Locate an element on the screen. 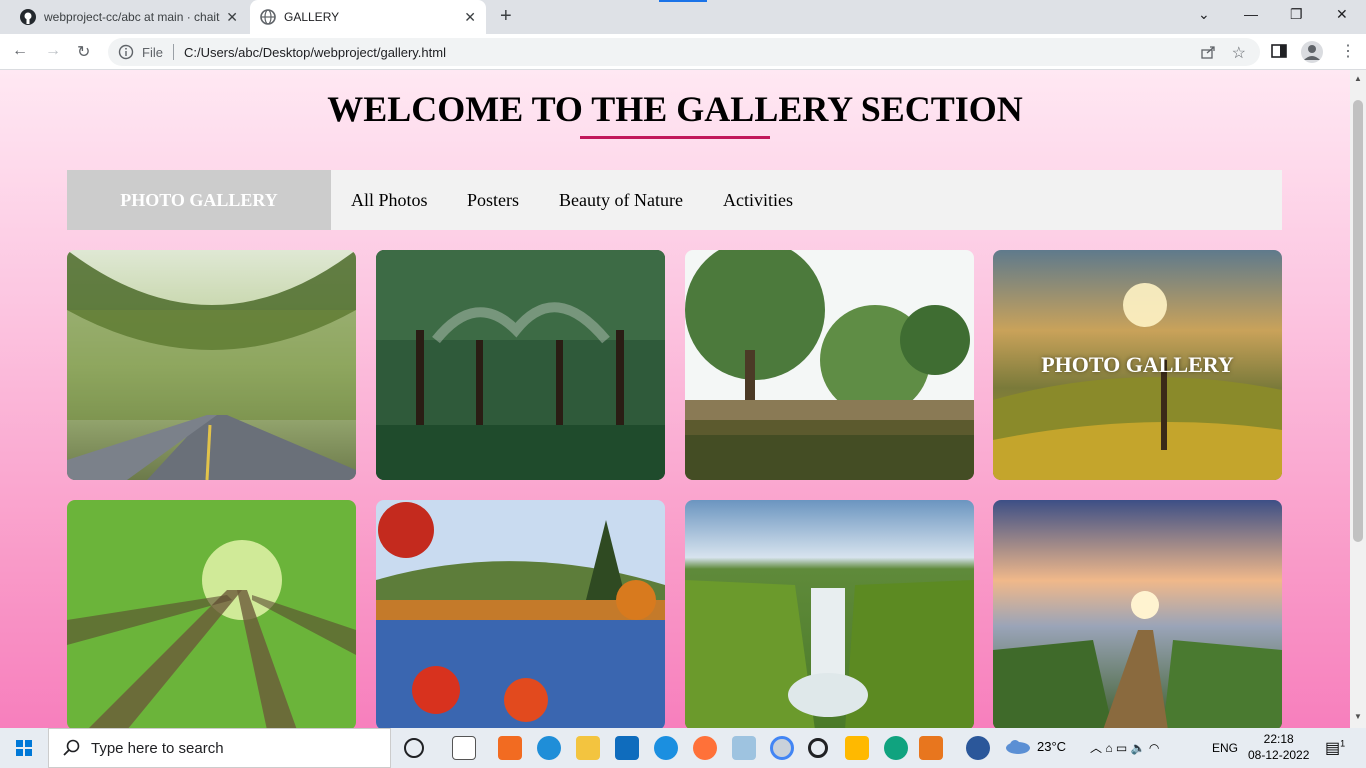  notes-app-icon is located at coordinates (744, 748).